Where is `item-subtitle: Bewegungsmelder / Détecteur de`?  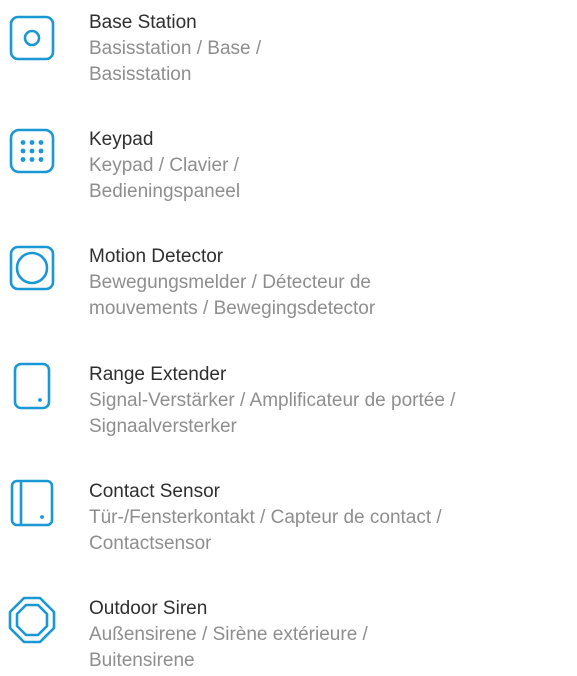 item-subtitle: Bewegungsmelder / Détecteur de is located at coordinates (230, 282).